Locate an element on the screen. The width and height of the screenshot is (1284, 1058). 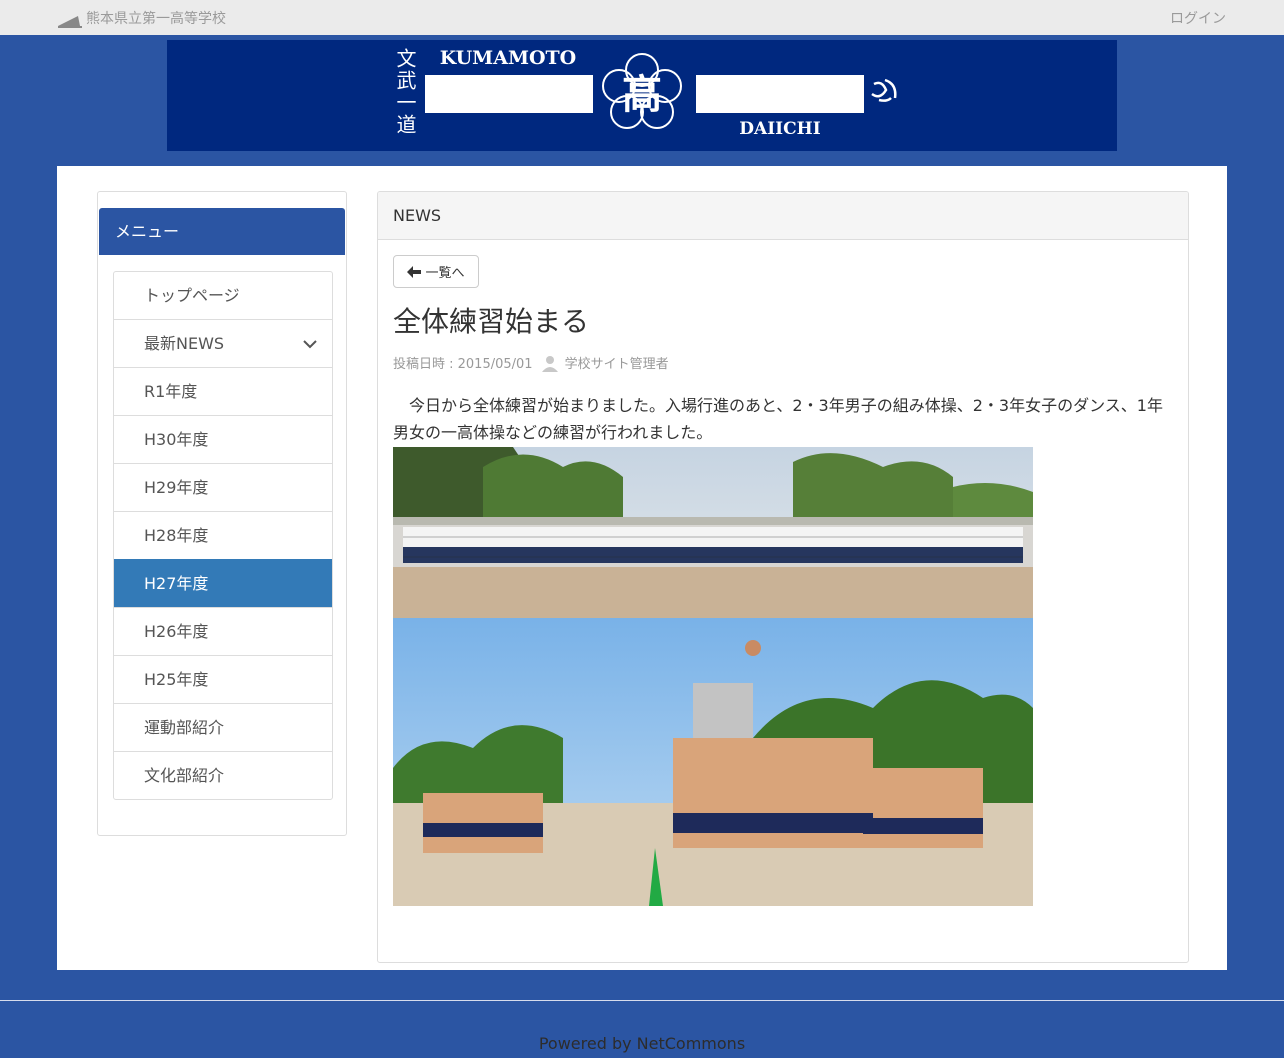
sidebar-item-top: トップページ is located at coordinates (223, 295).